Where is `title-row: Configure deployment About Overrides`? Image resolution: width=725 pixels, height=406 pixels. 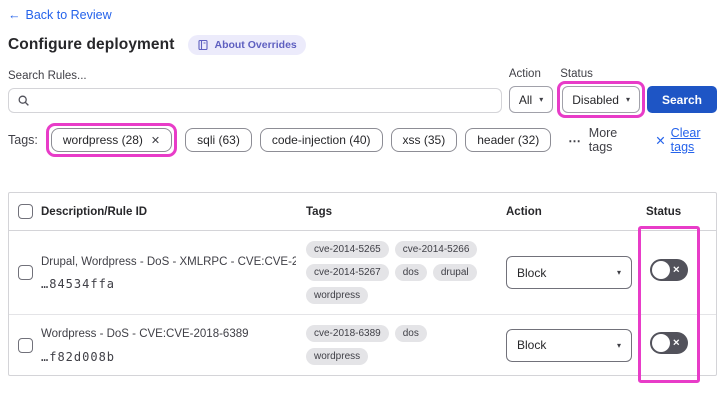 title-row: Configure deployment About Overrides is located at coordinates (362, 45).